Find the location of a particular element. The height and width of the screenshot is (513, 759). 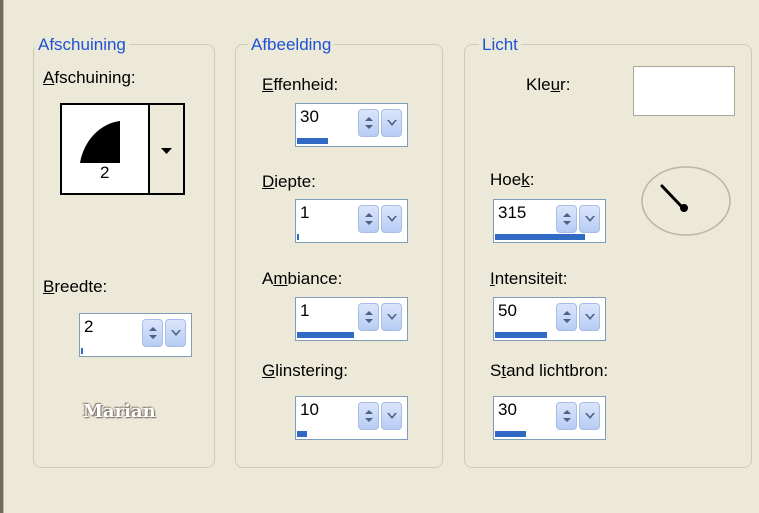

intensity-label: Intensiteit: is located at coordinates (529, 279).